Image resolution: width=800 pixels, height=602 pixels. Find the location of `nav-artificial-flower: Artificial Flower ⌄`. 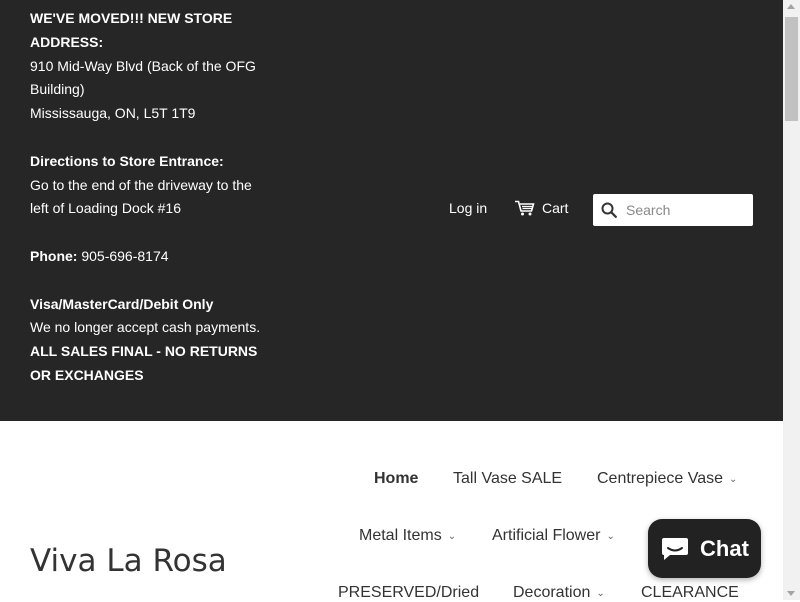

nav-artificial-flower: Artificial Flower ⌄ is located at coordinates (553, 536).